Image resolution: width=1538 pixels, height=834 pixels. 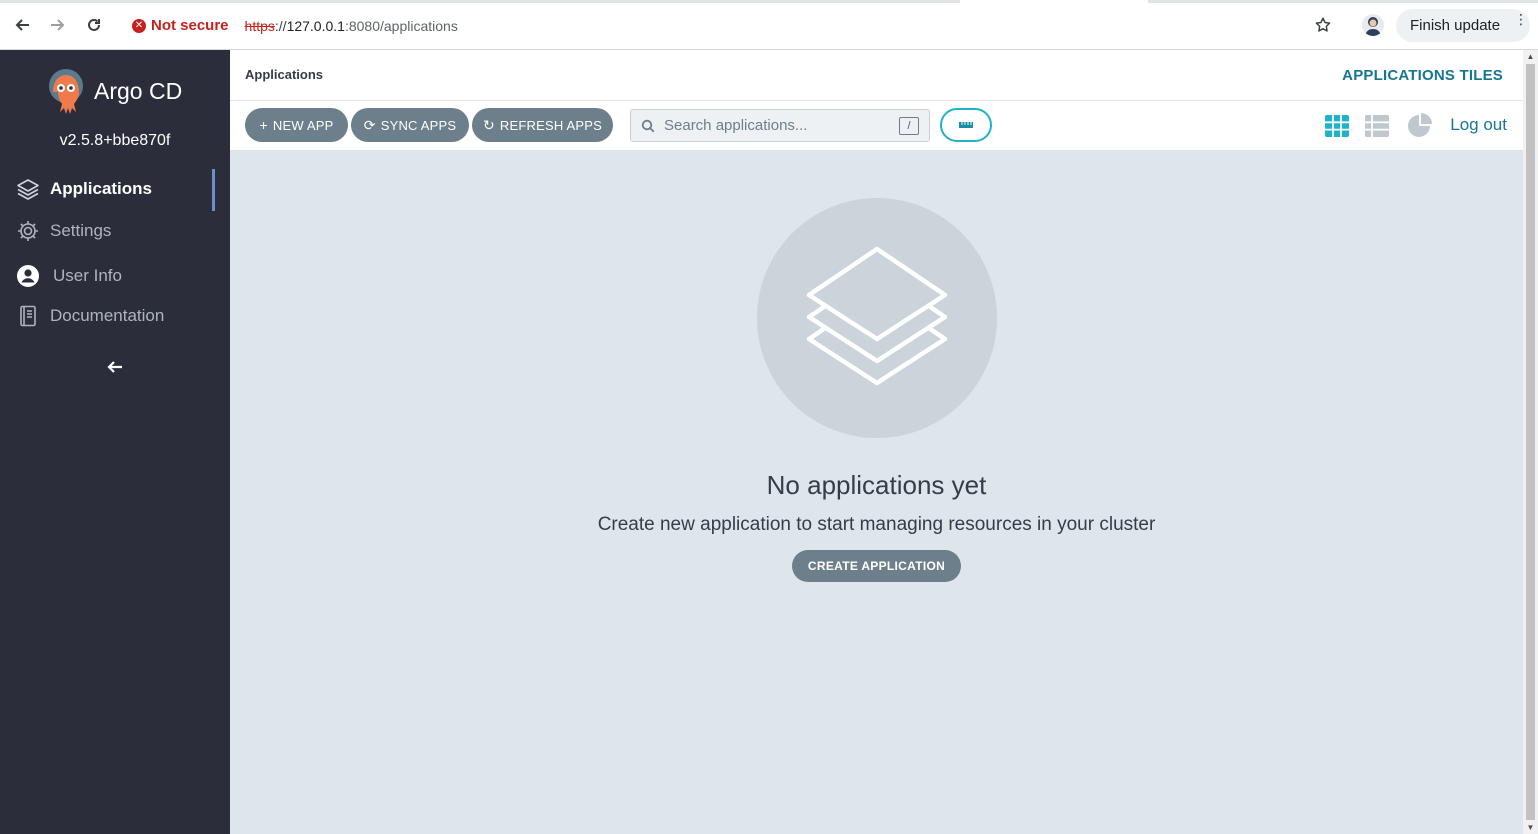 What do you see at coordinates (1530, 828) in the screenshot?
I see `scroll-down-icon: ▼` at bounding box center [1530, 828].